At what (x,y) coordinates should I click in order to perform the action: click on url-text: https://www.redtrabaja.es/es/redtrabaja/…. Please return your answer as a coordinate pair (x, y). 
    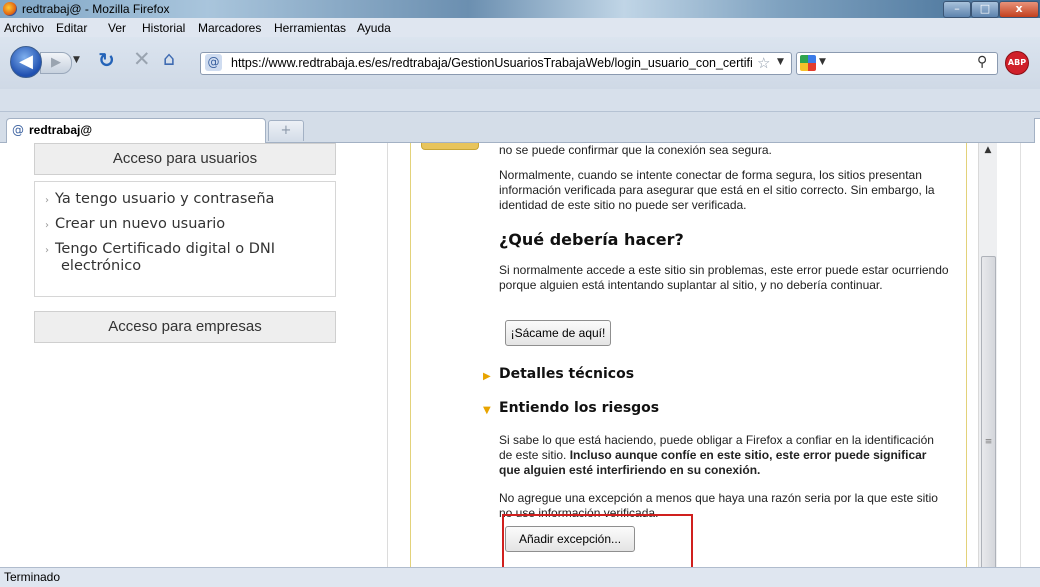
    Looking at the image, I should click on (492, 63).